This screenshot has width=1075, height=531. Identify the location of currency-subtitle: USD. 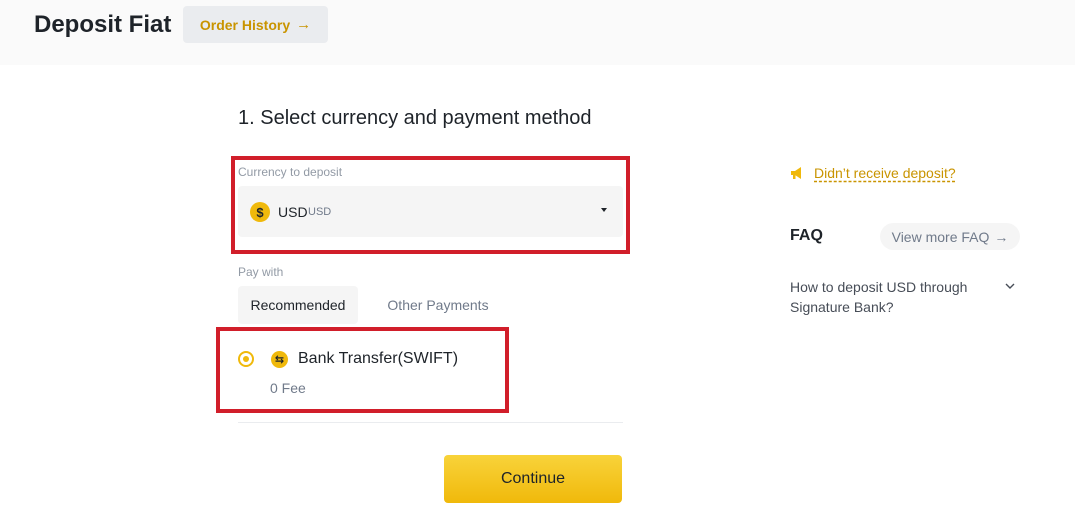
(320, 212).